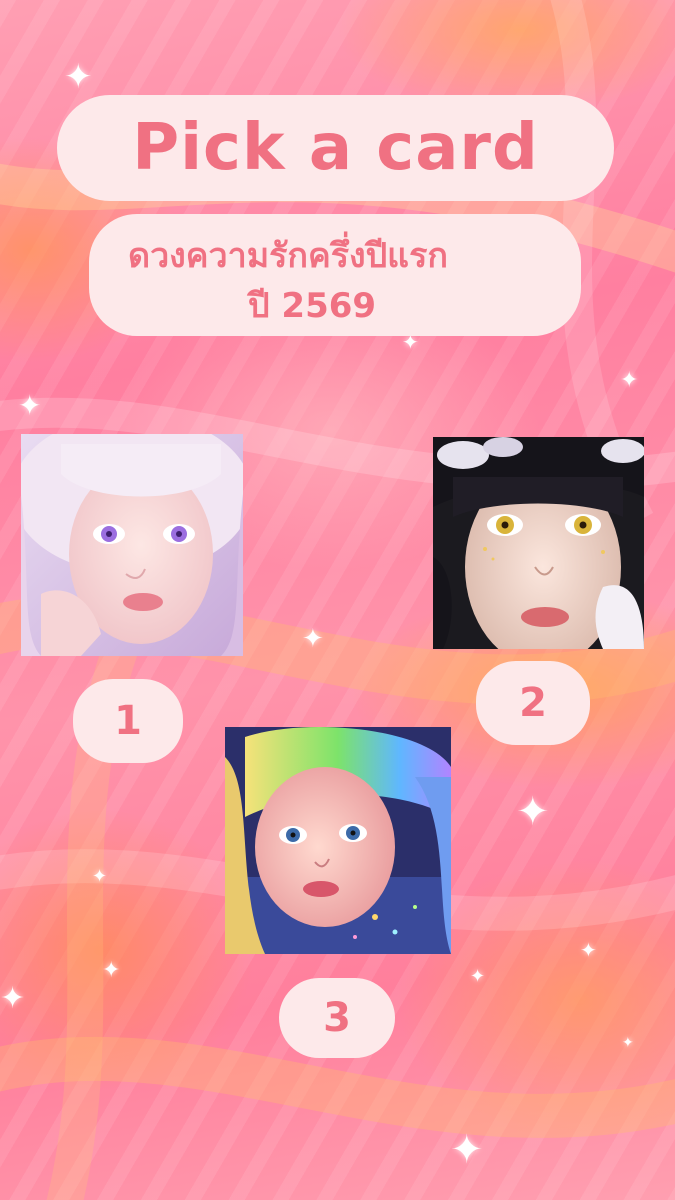 This screenshot has width=675, height=1200. I want to click on lilac-haired-girl-portrait-icon, so click(132, 545).